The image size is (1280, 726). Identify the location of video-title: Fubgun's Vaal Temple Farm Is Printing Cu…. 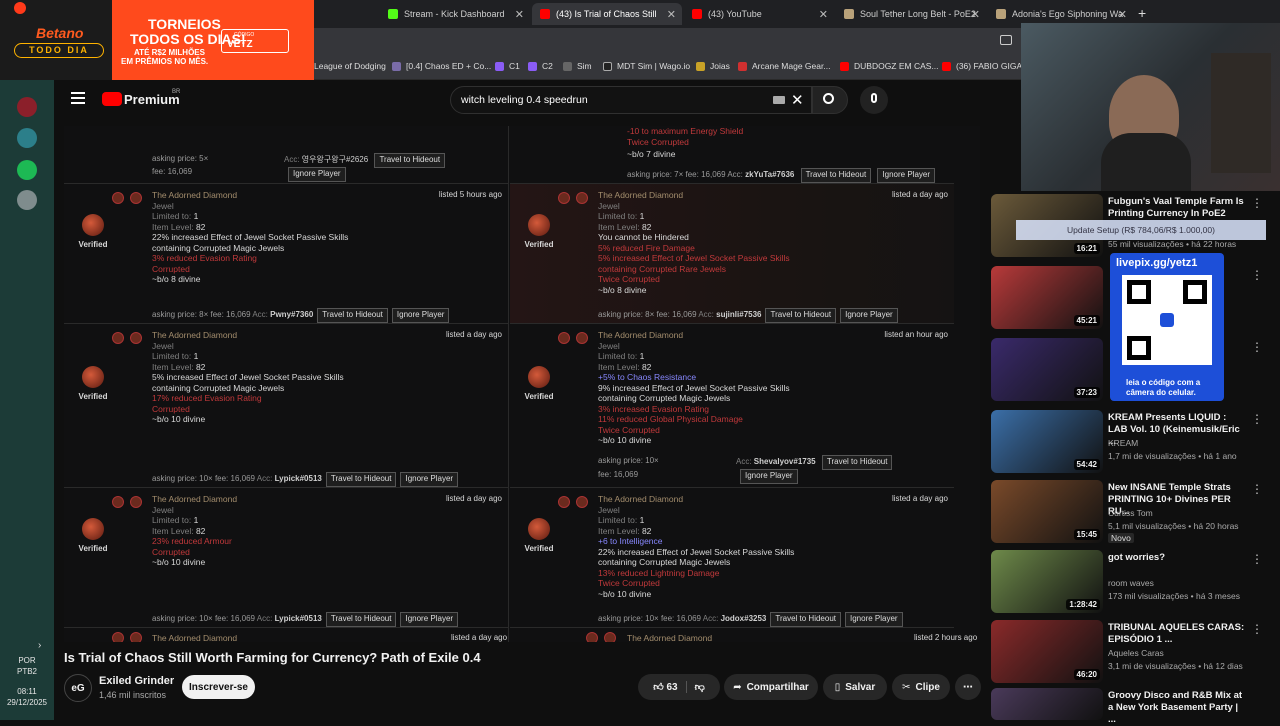
(1178, 208).